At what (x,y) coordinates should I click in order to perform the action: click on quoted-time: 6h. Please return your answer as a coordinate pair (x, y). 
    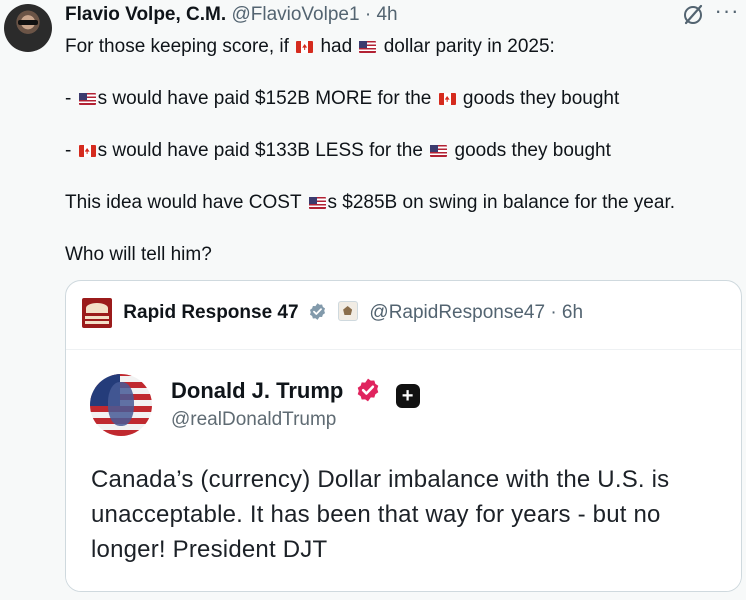
    Looking at the image, I should click on (572, 312).